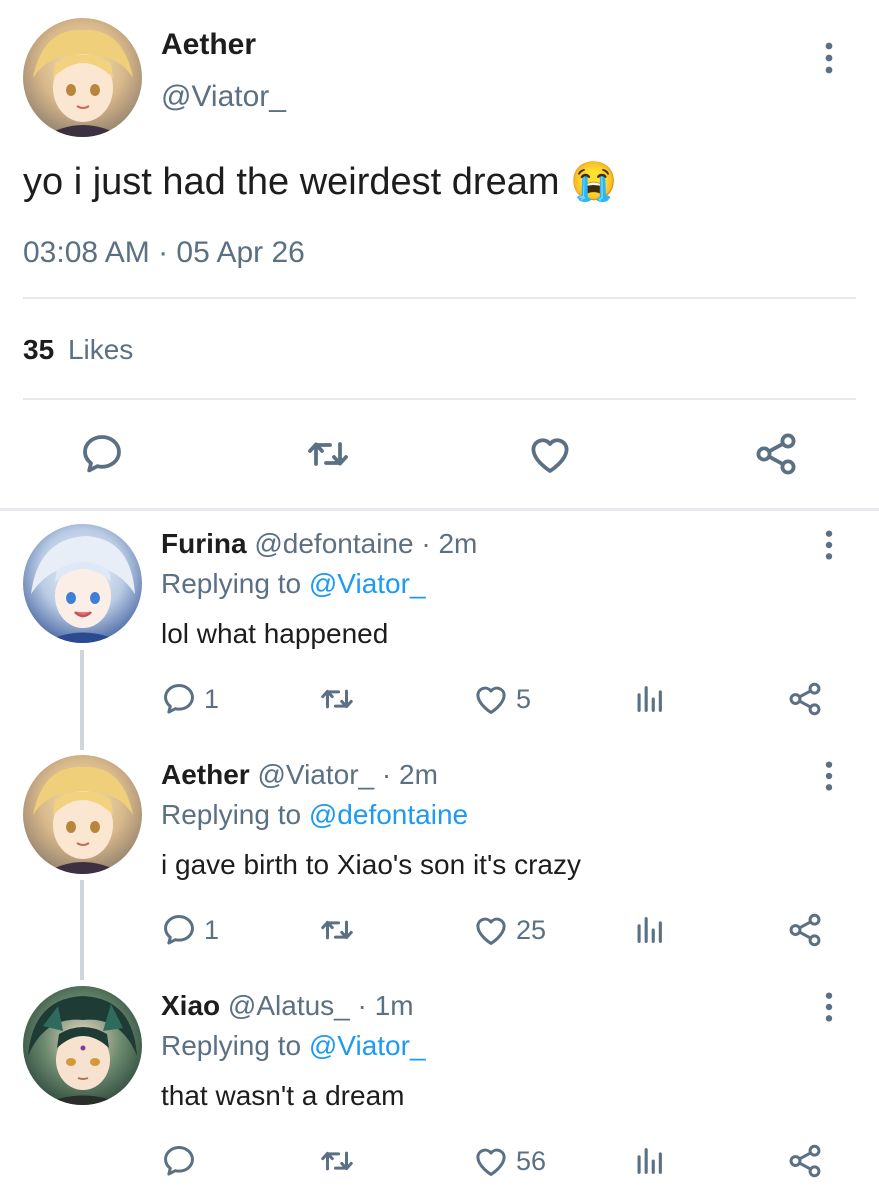  Describe the element at coordinates (315, 774) in the screenshot. I see `reply-author-handle: @Viator_` at that location.